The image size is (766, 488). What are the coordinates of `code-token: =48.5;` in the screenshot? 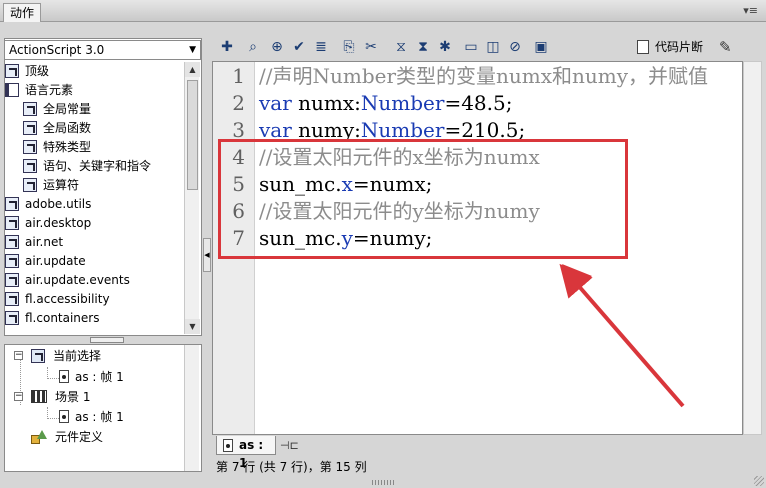 It's located at (478, 103).